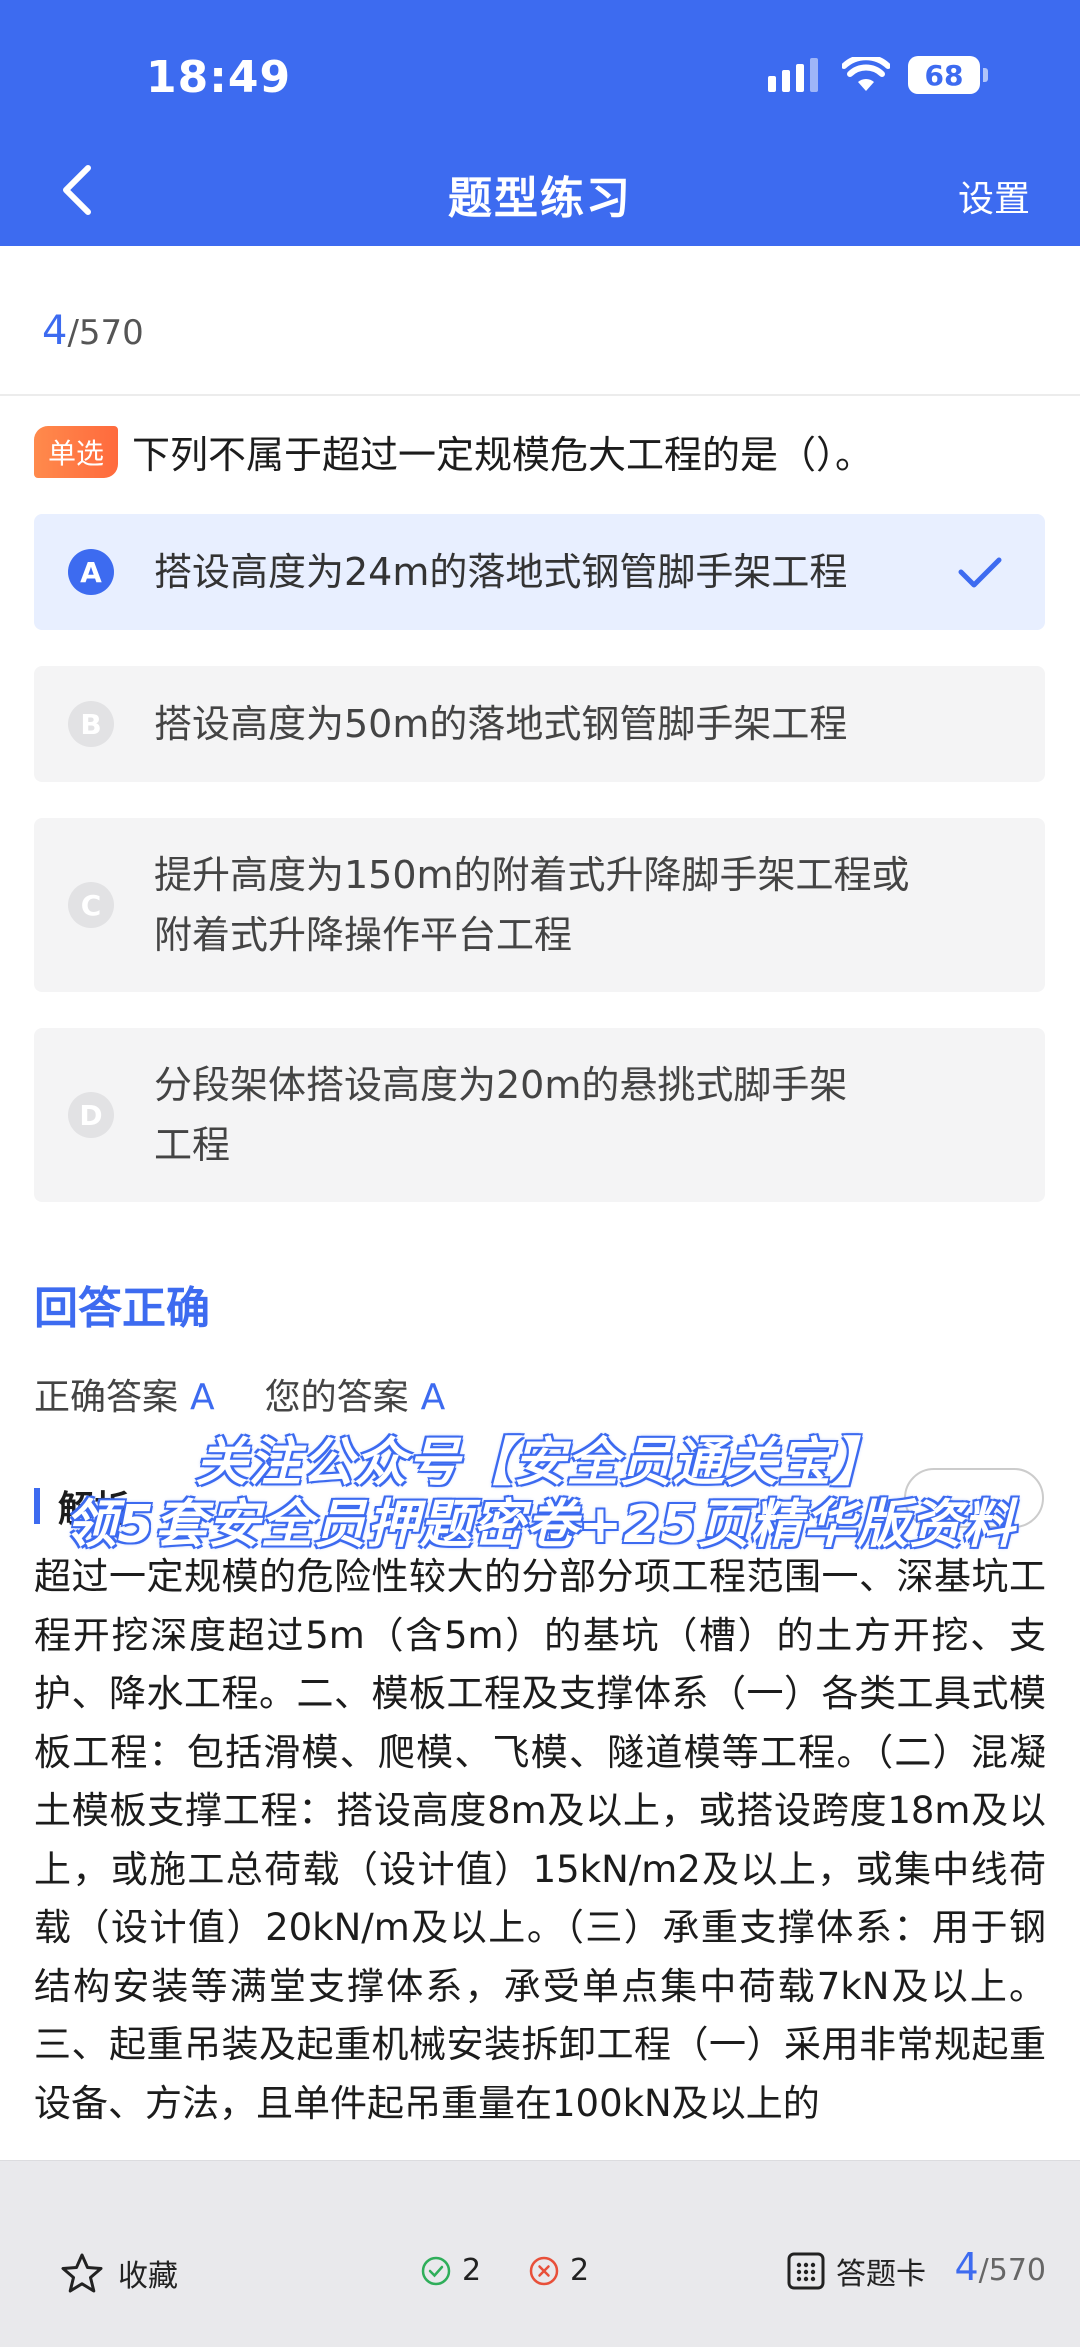 The height and width of the screenshot is (2347, 1080). Describe the element at coordinates (76, 451) in the screenshot. I see `question-type-badge: 单选` at that location.